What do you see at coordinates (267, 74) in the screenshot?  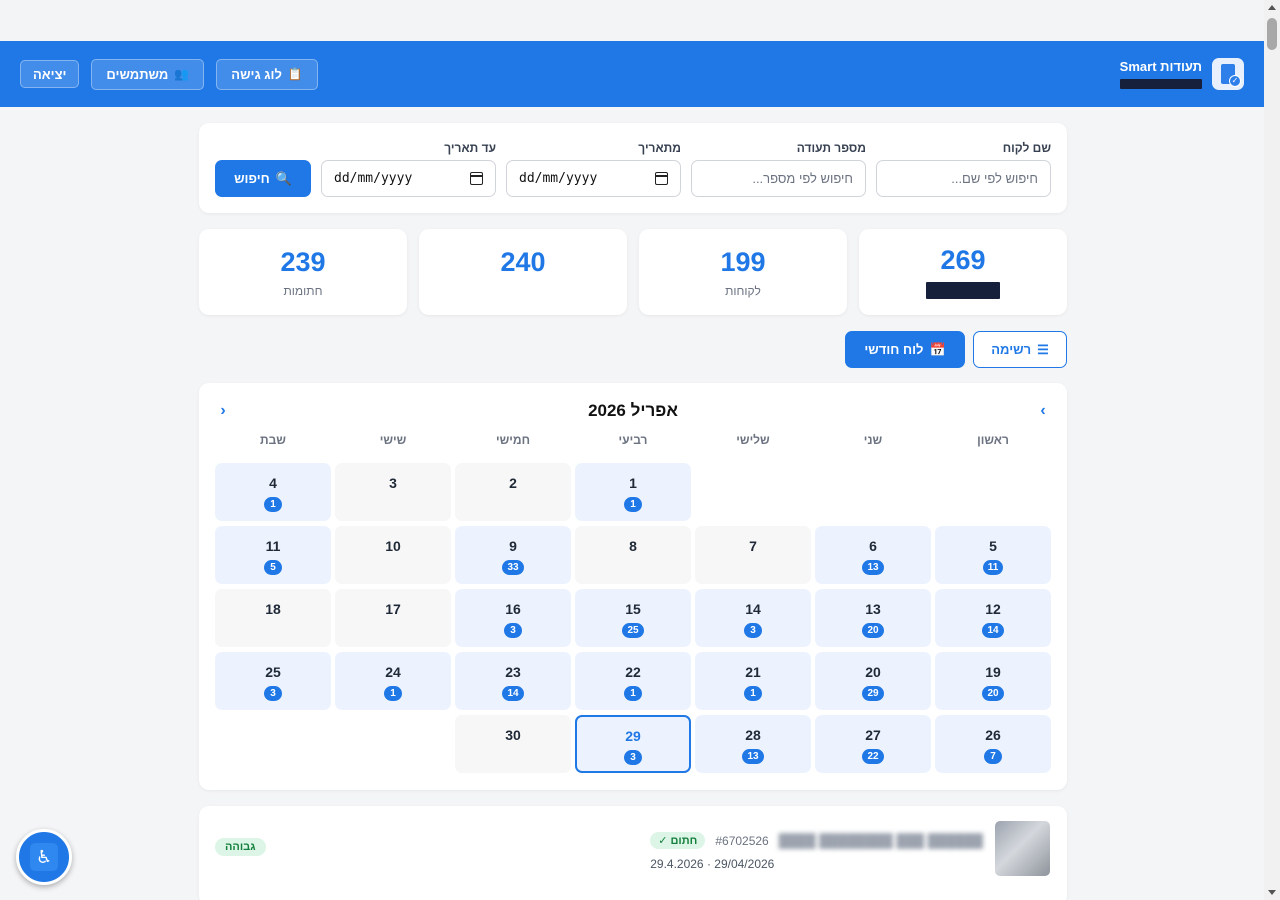 I see `access-log-button: 📋 לוג גישה` at bounding box center [267, 74].